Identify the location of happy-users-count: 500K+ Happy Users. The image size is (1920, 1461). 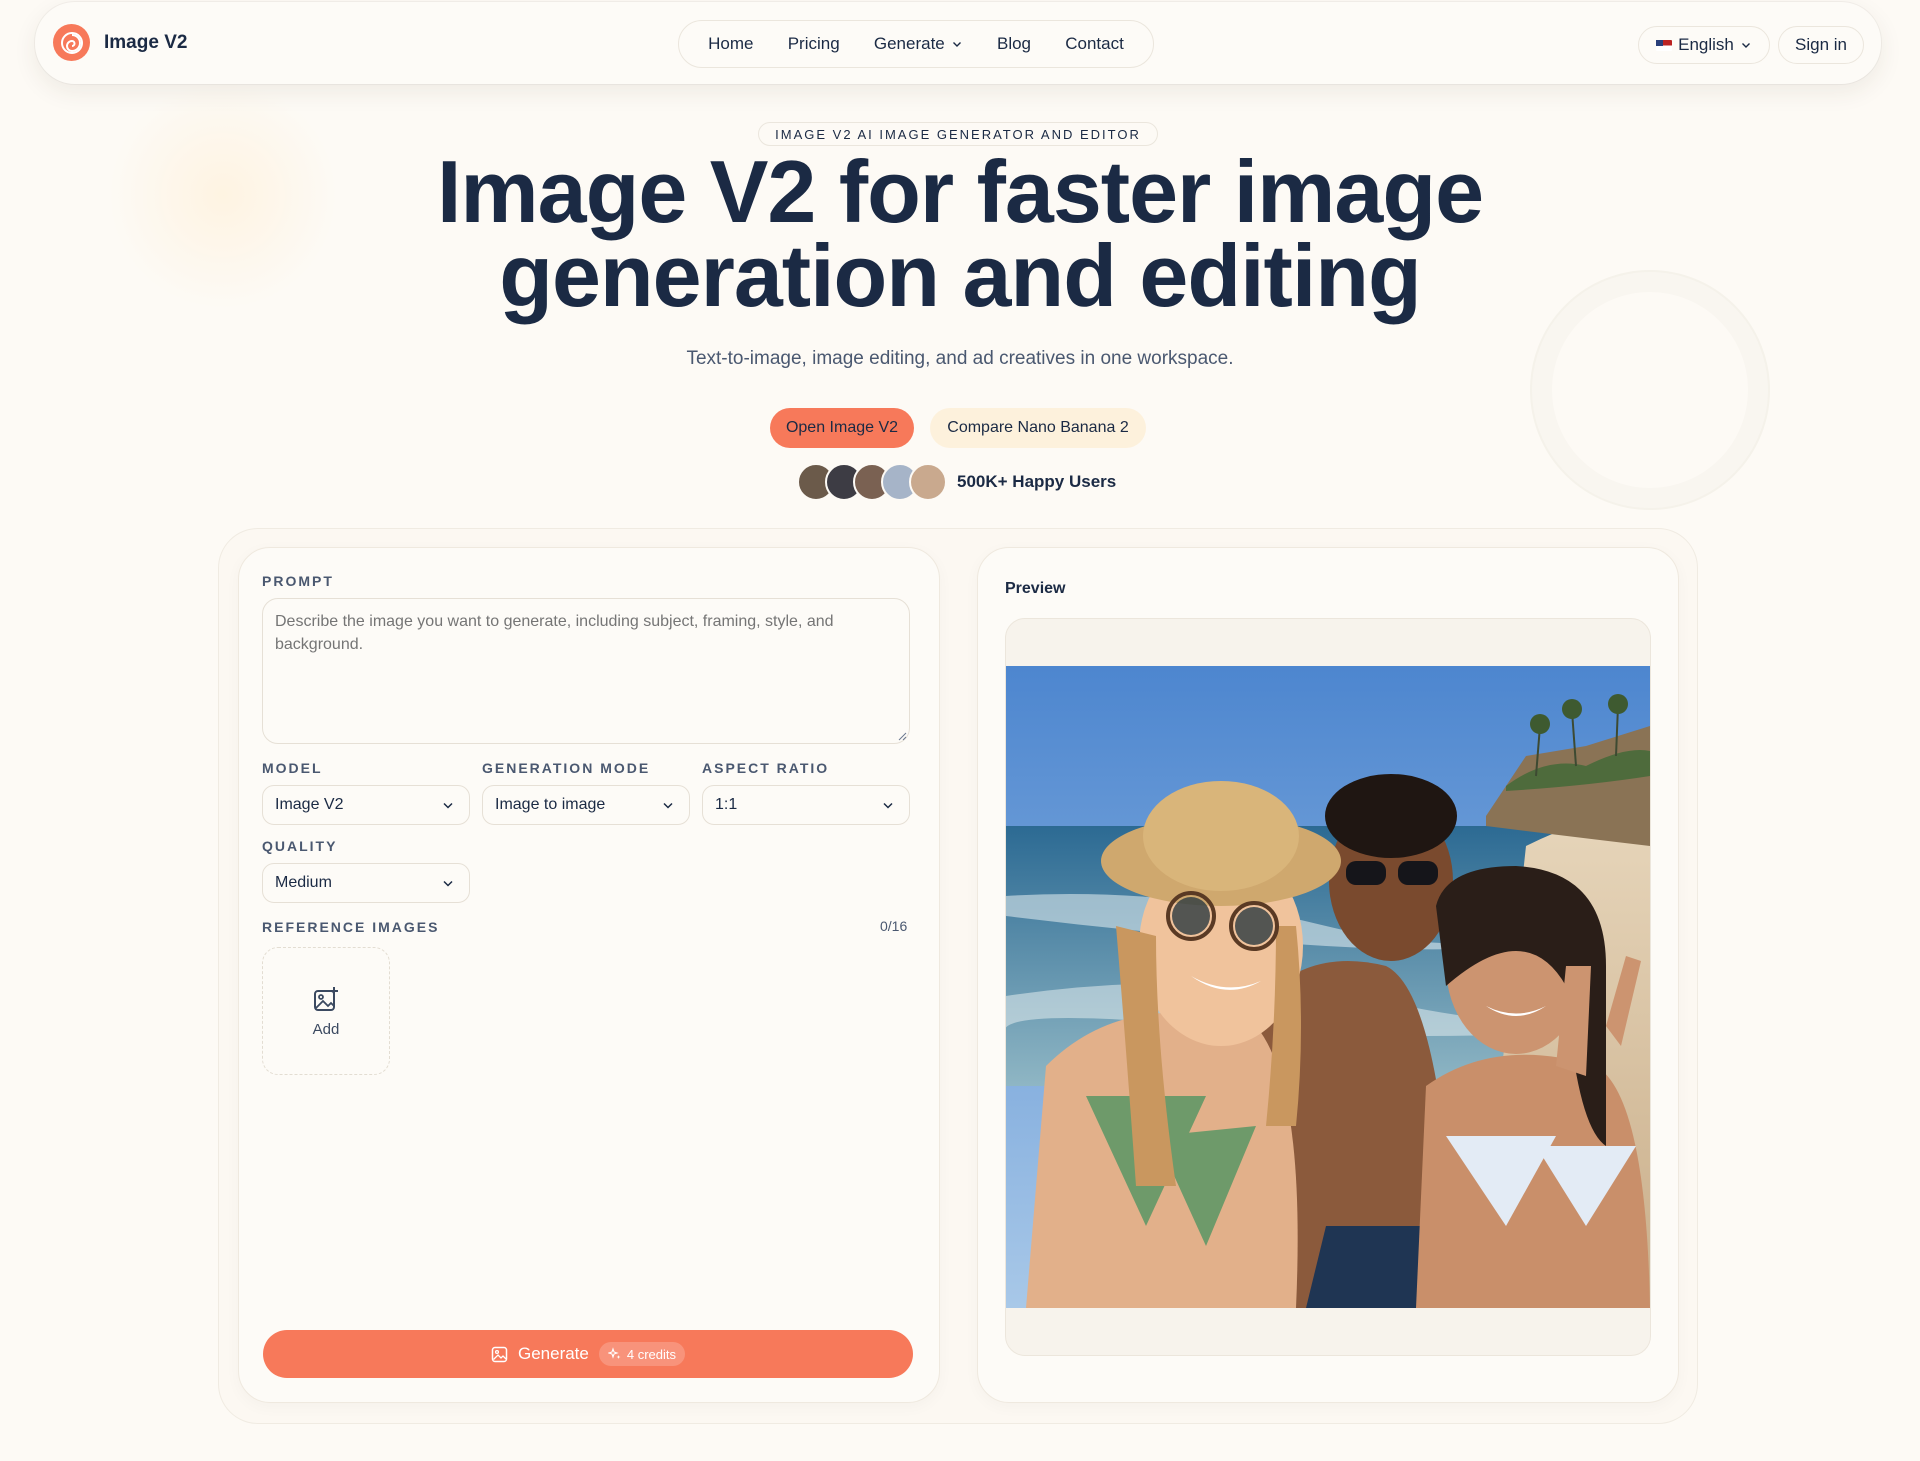
(1037, 481).